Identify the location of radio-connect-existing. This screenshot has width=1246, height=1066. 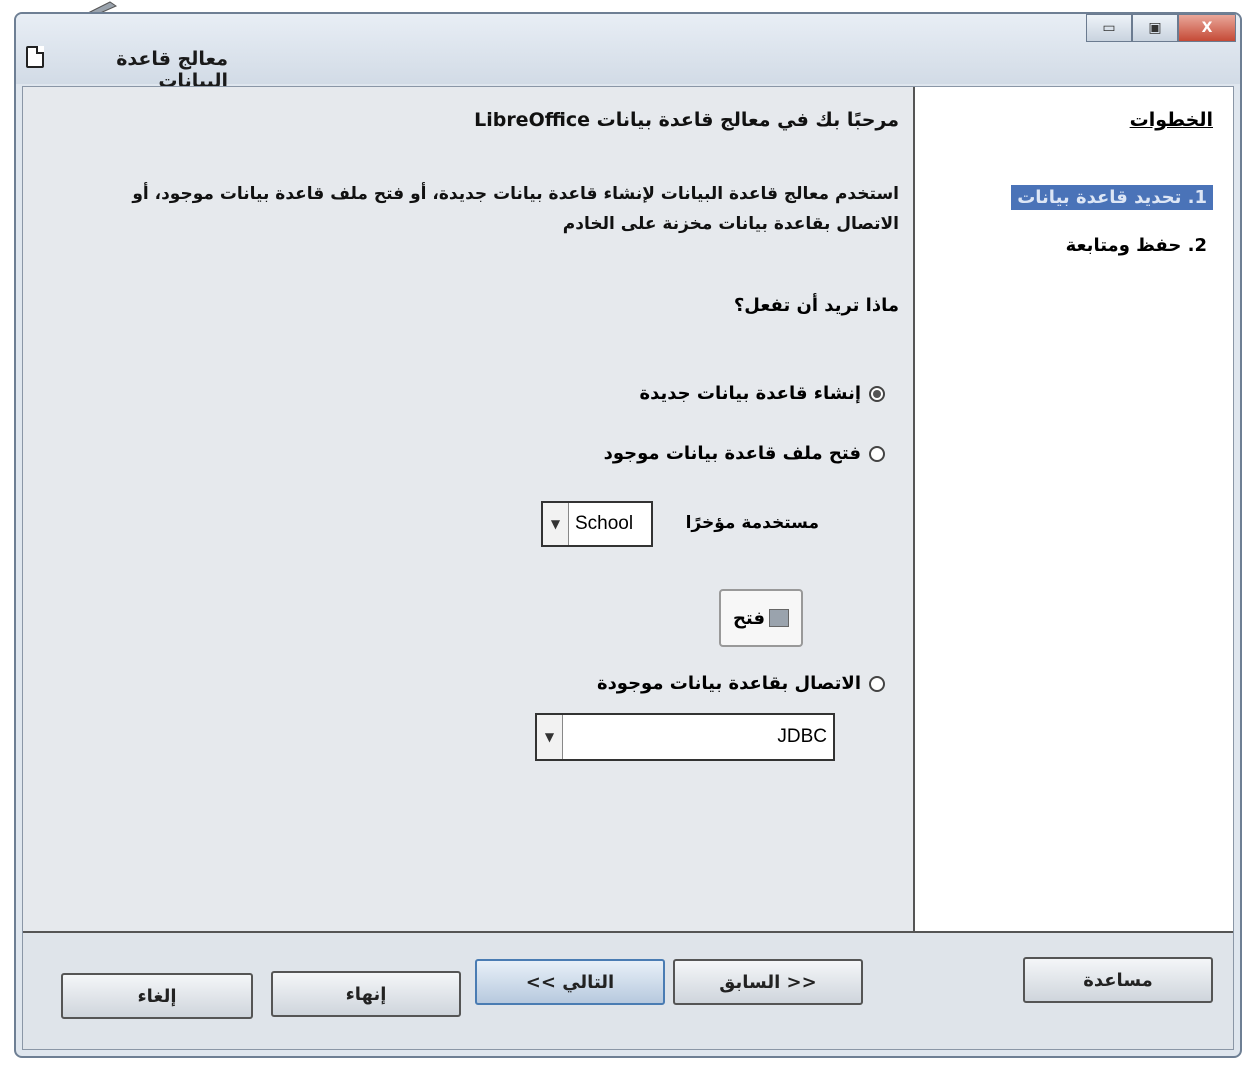
(877, 683).